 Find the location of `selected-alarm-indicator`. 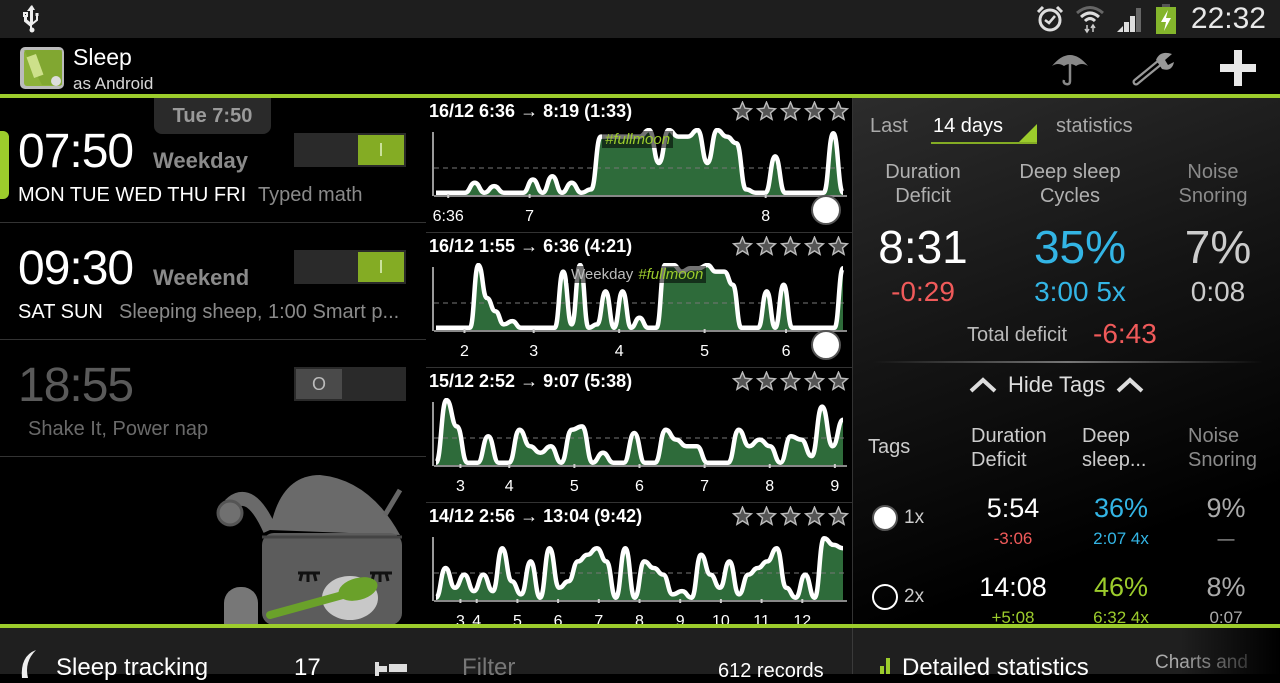

selected-alarm-indicator is located at coordinates (4, 165).